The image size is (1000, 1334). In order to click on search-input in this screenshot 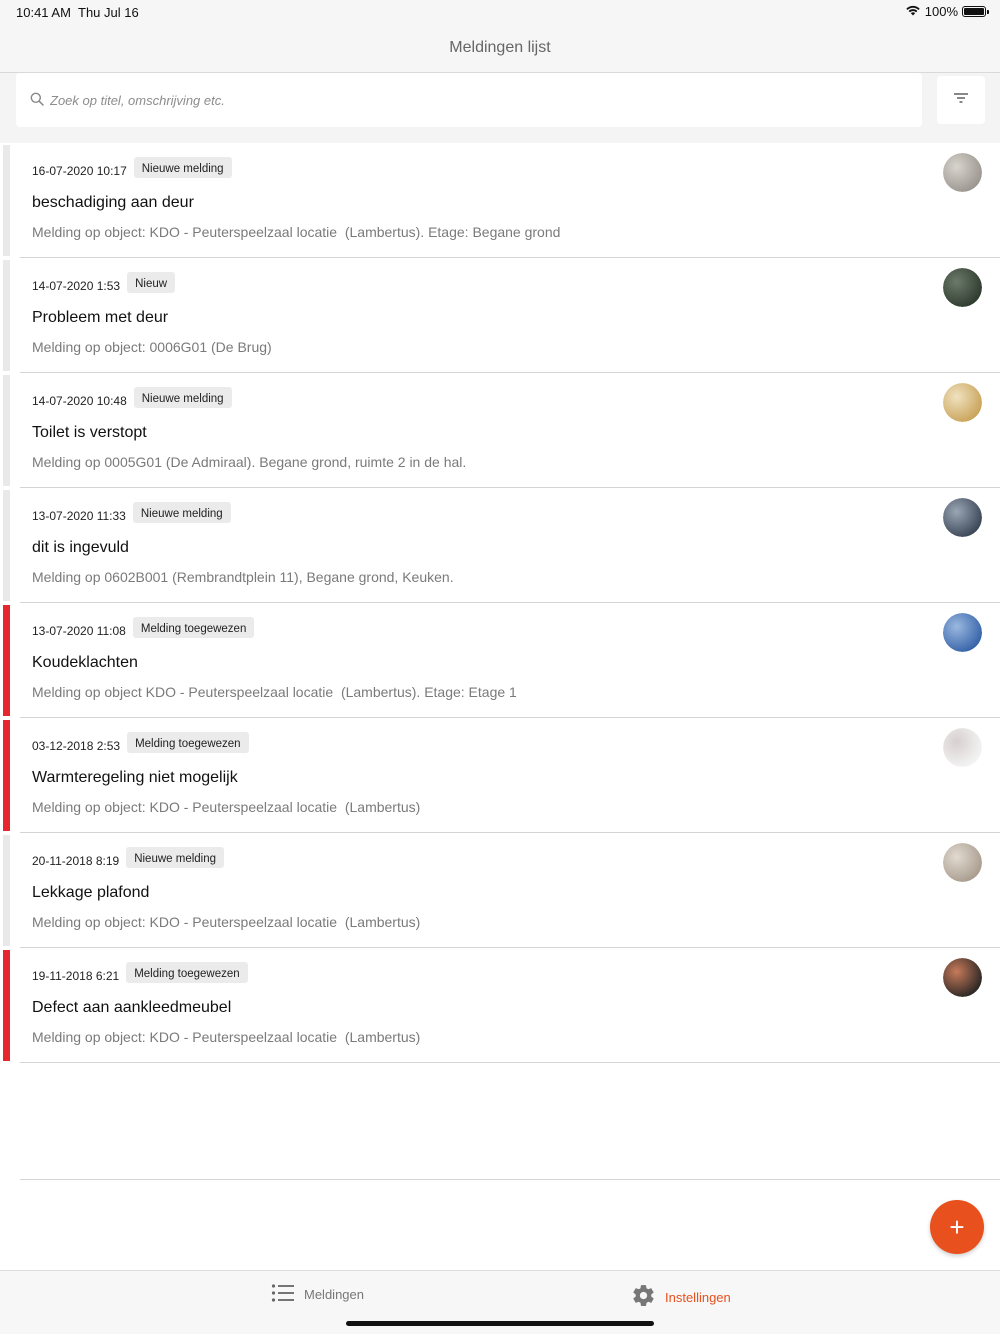, I will do `click(480, 100)`.